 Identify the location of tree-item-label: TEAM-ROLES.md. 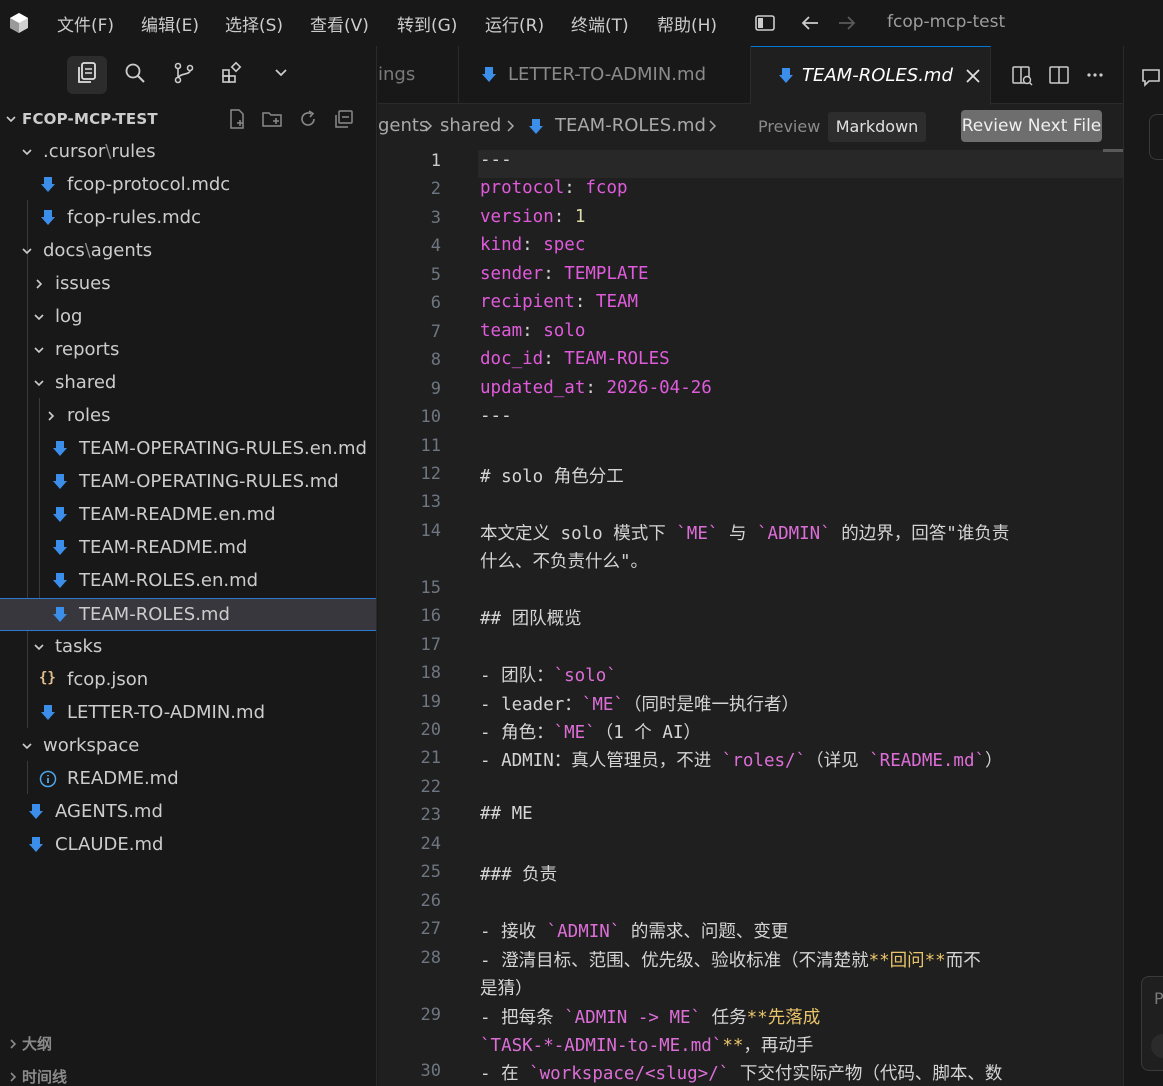
(154, 614).